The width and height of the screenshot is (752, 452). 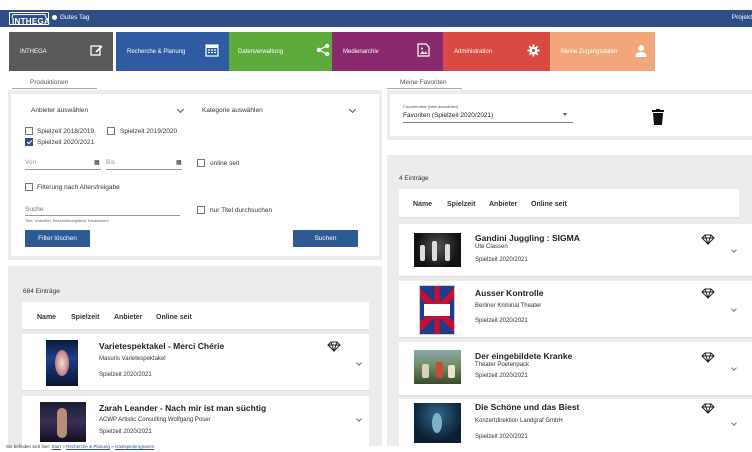 I want to click on from-date-input: Von, so click(x=30, y=162).